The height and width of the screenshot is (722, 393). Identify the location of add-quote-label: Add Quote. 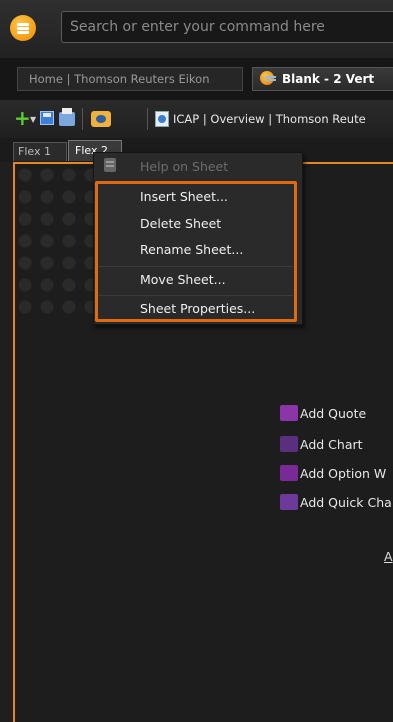
(333, 413).